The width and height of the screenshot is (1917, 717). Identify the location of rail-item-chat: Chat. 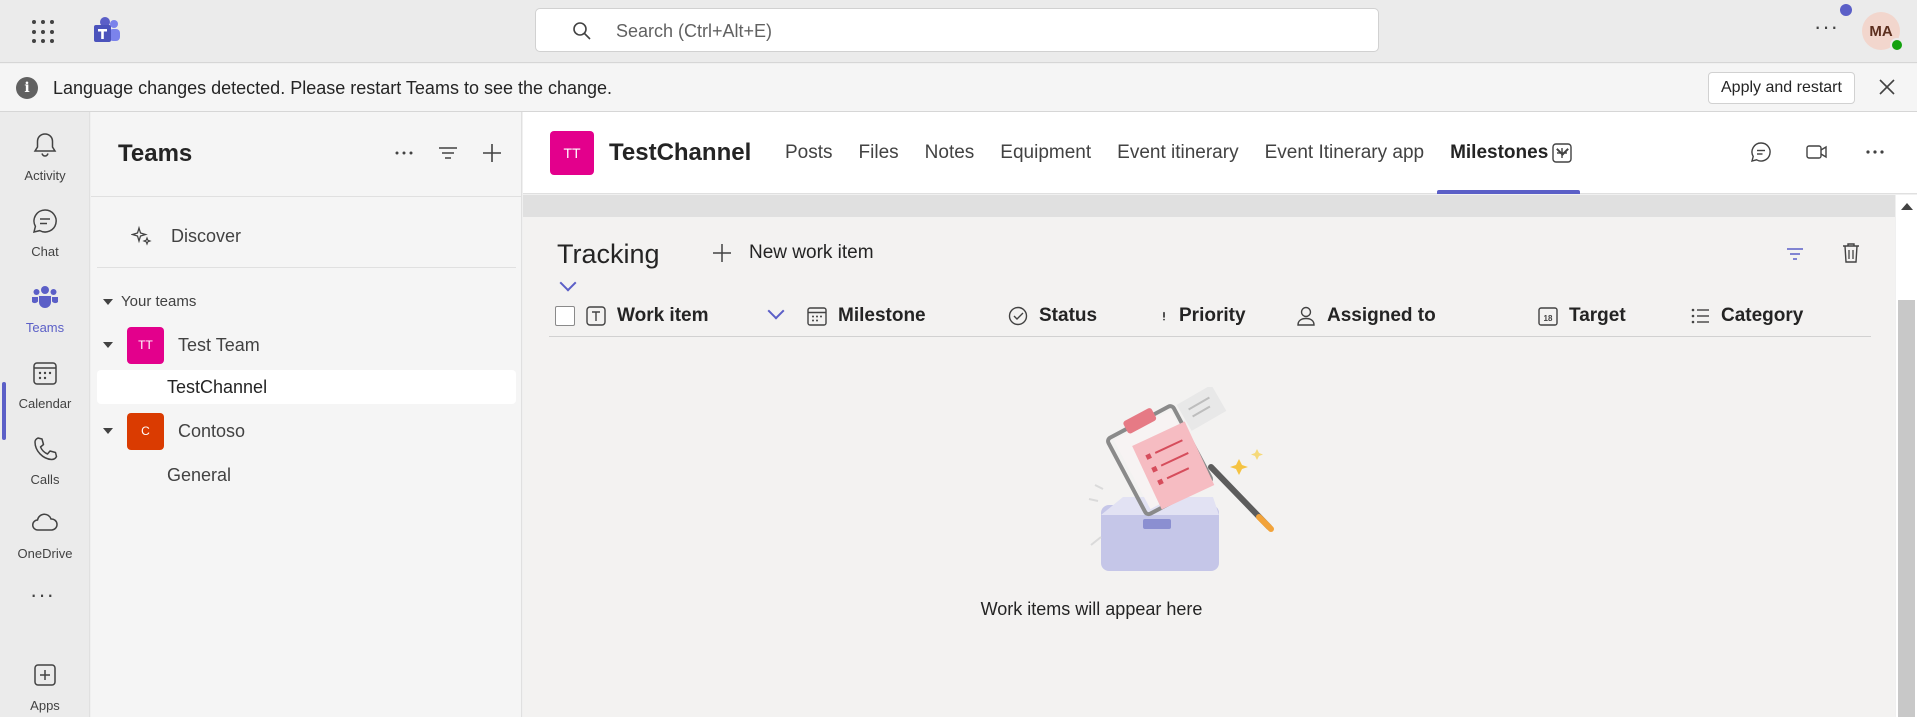
(45, 234).